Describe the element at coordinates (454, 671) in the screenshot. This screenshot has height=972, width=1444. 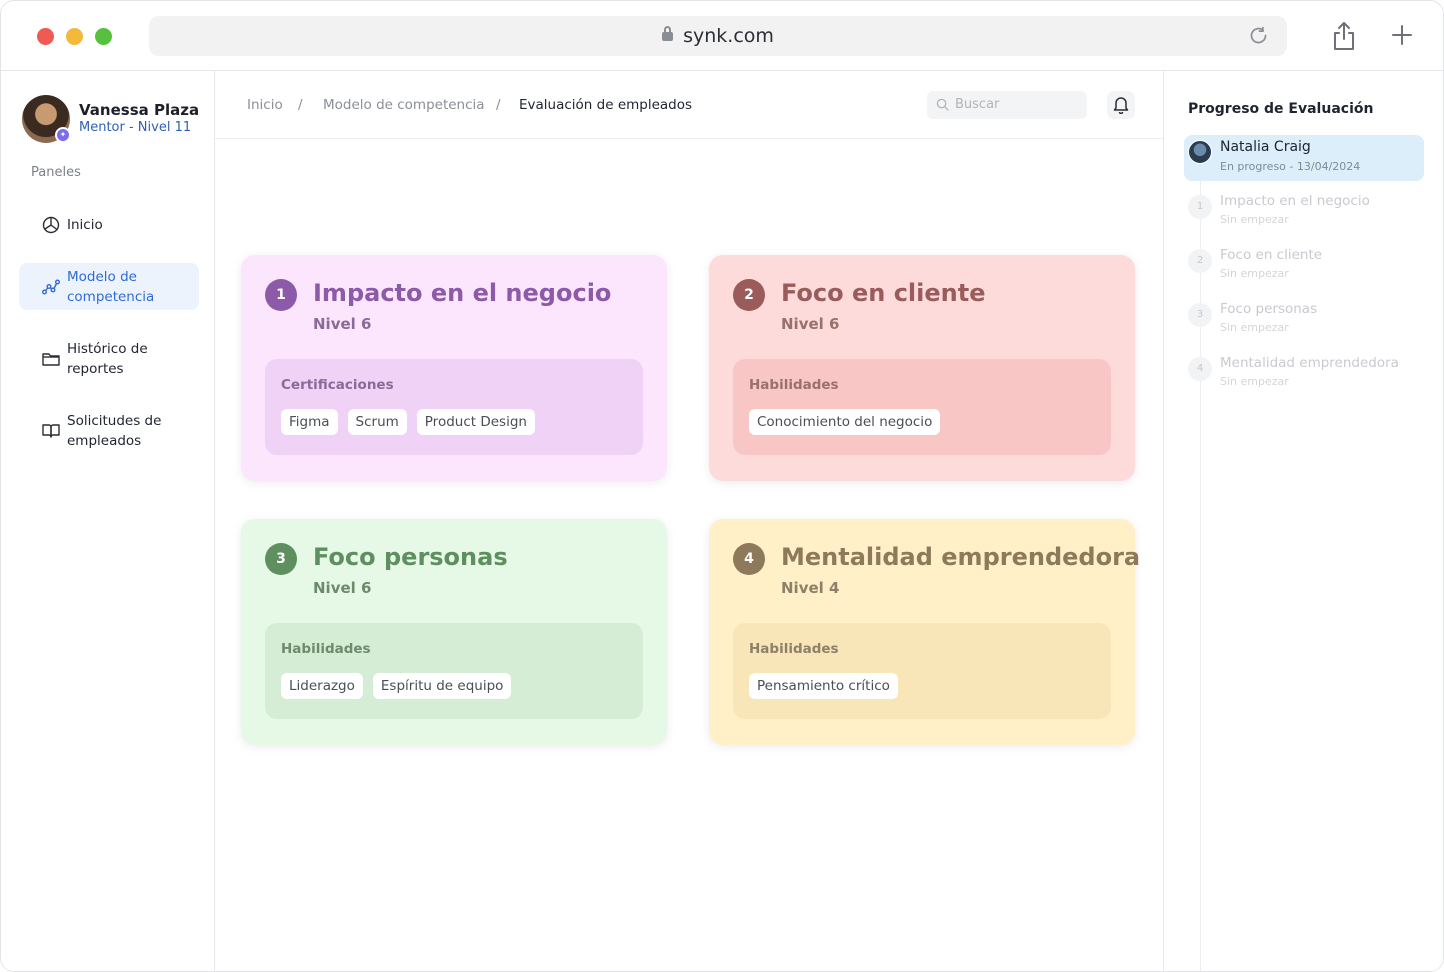
I see `card-section: Habilidades Liderazgo Espíritu de equipo` at that location.